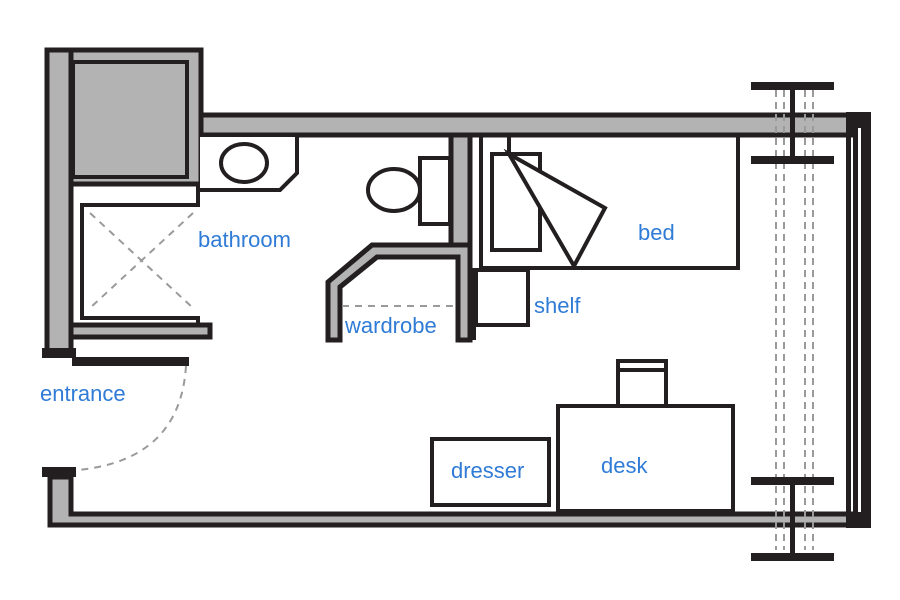  I want to click on shelf, so click(502, 297).